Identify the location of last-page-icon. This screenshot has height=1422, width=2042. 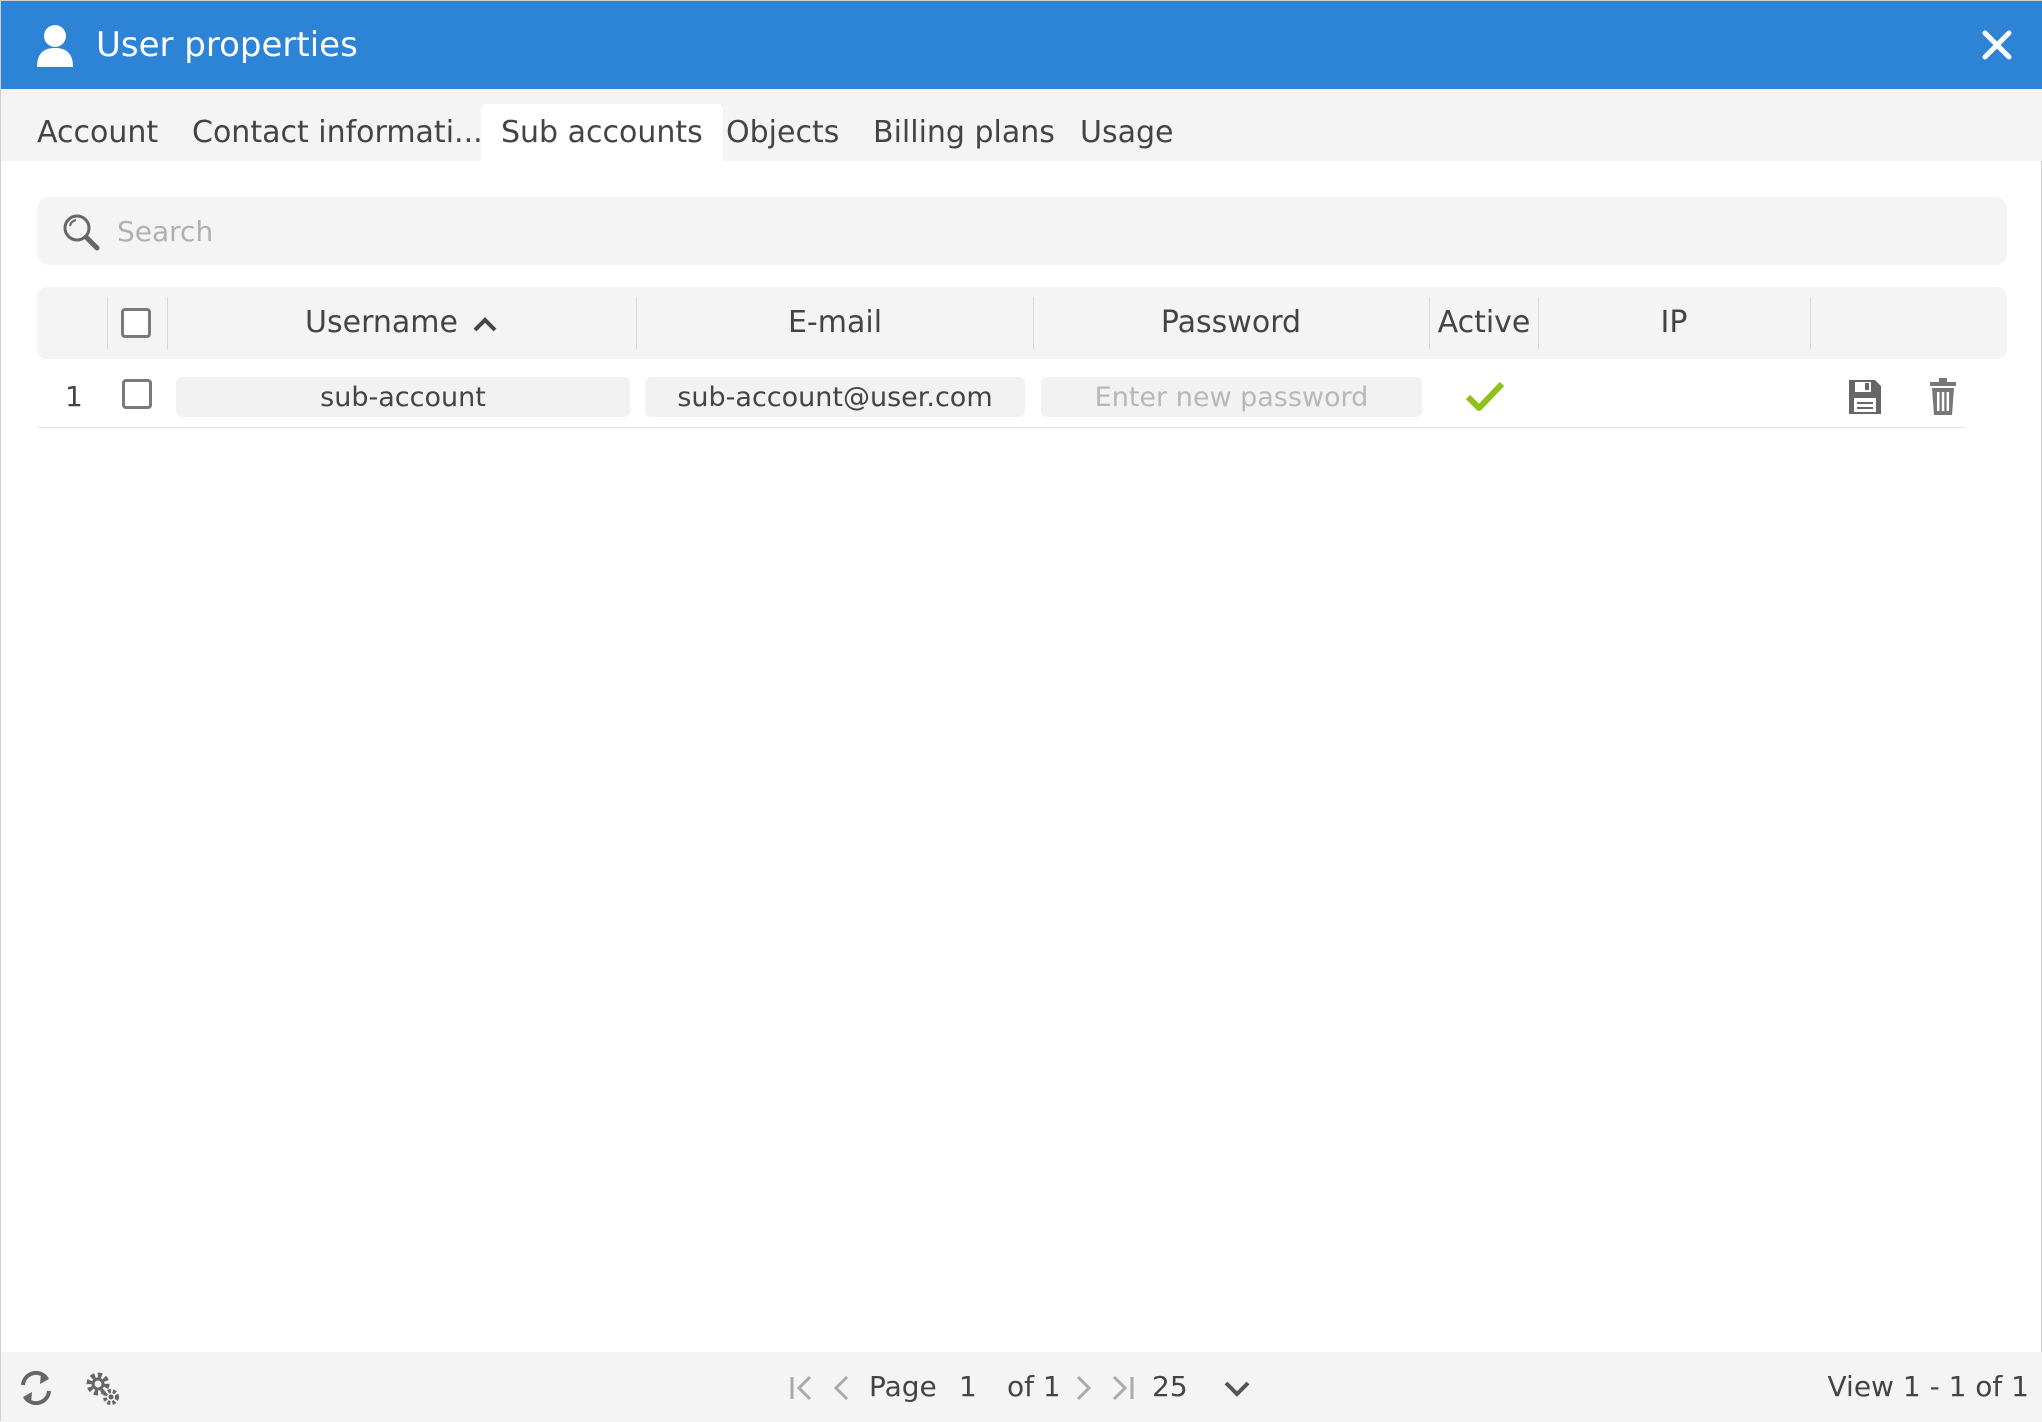
(1122, 1388).